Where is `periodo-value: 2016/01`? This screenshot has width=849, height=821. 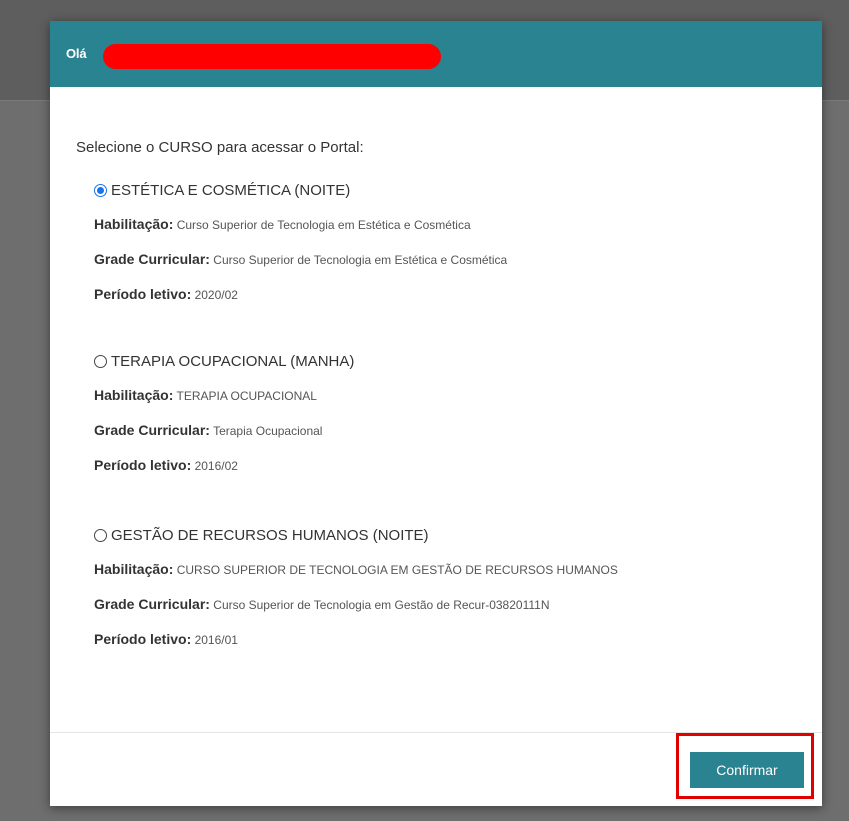
periodo-value: 2016/01 is located at coordinates (216, 640).